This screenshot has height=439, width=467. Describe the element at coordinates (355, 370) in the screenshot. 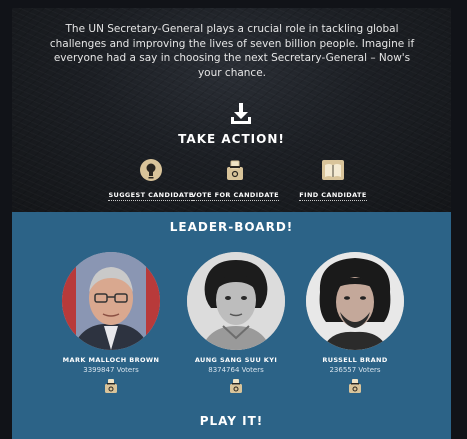

I see `candidate-voters: 236557 Voters` at that location.